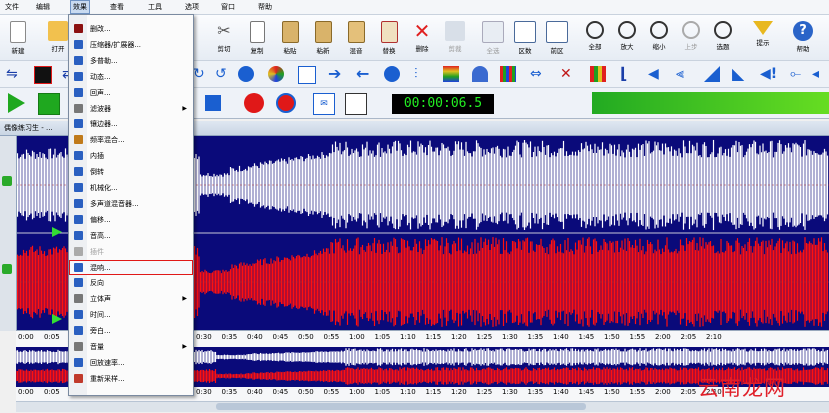  What do you see at coordinates (493, 39) in the screenshot?
I see `select-all-button: 全选` at bounding box center [493, 39].